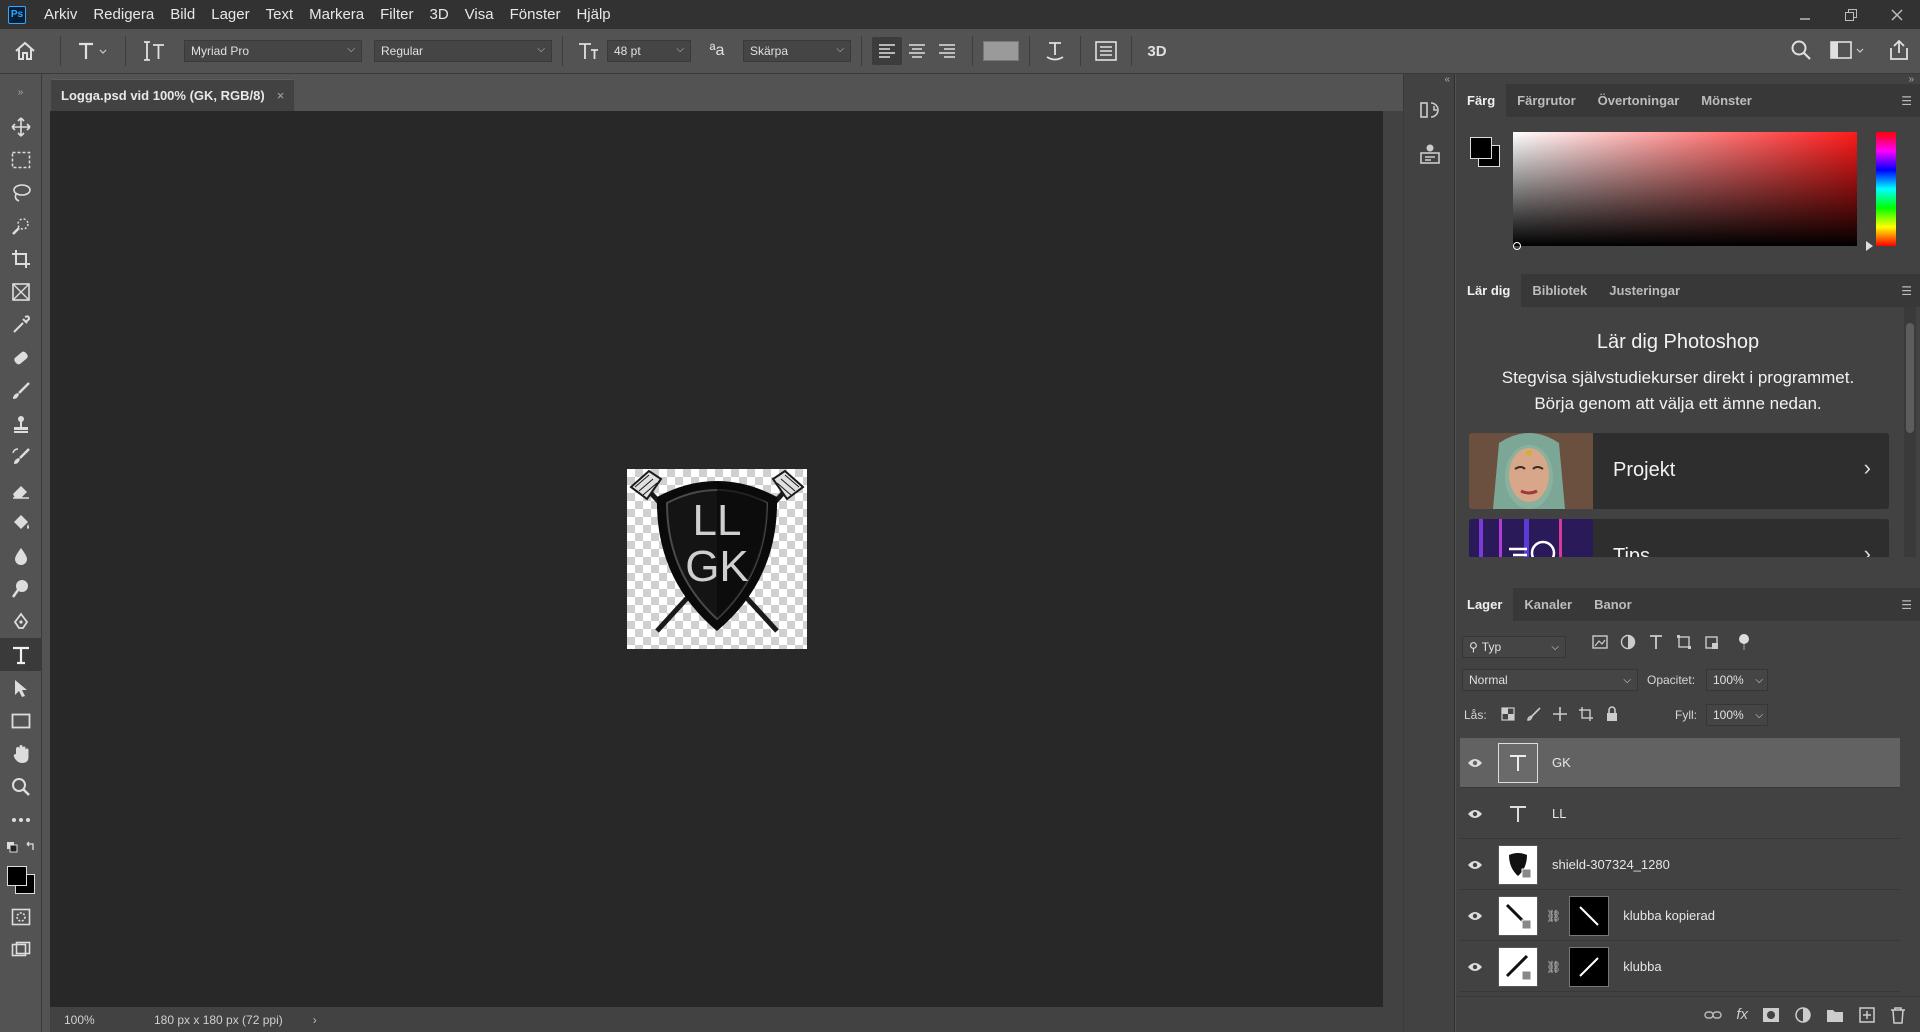 The image size is (1920, 1032). What do you see at coordinates (1561, 762) in the screenshot?
I see `layer-name: GK` at bounding box center [1561, 762].